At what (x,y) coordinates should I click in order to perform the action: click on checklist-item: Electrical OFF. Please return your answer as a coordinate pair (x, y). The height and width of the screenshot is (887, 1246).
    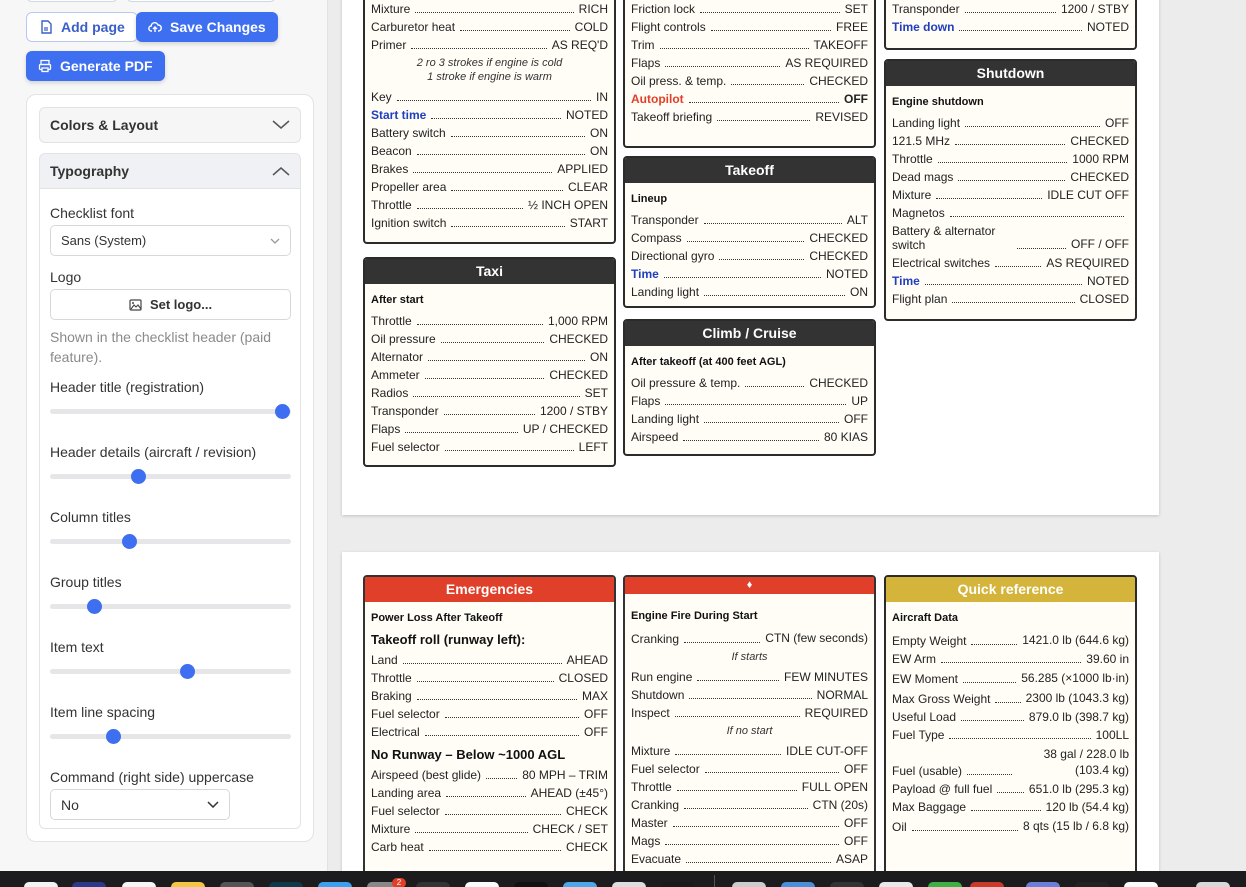
    Looking at the image, I should click on (489, 732).